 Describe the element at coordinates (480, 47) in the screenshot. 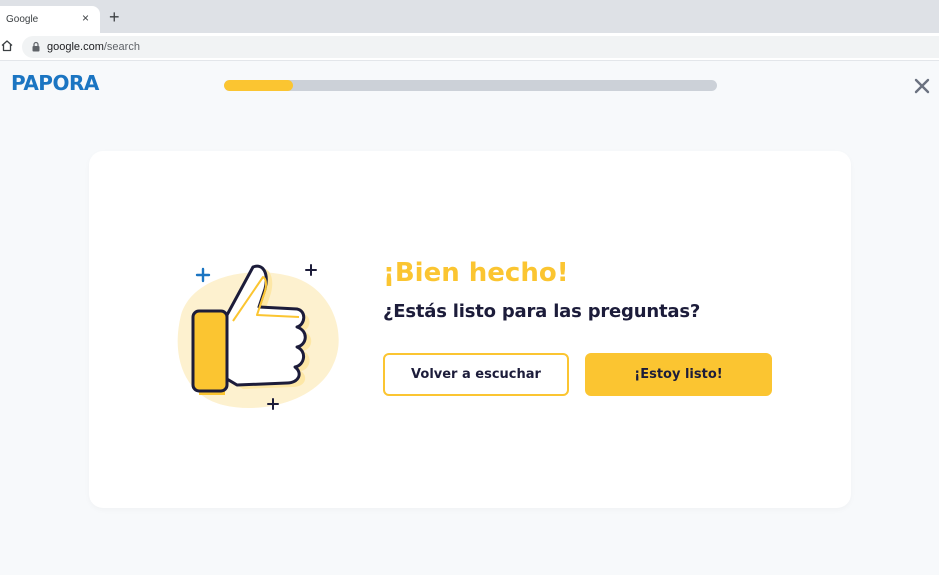

I see `url-field: google.com/search` at that location.